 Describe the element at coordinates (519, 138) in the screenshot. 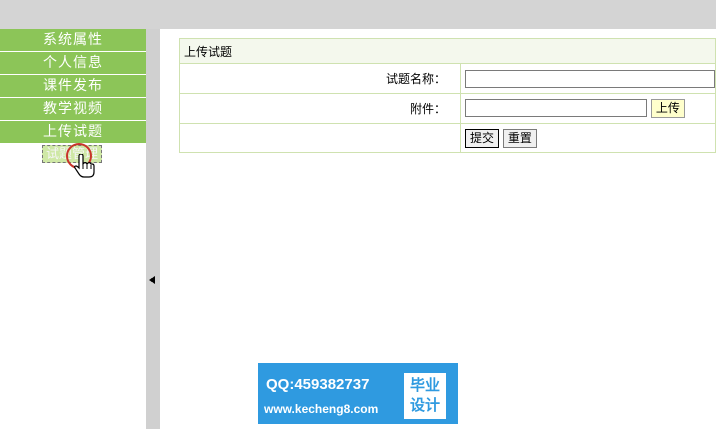

I see `reset-button: 重置` at that location.